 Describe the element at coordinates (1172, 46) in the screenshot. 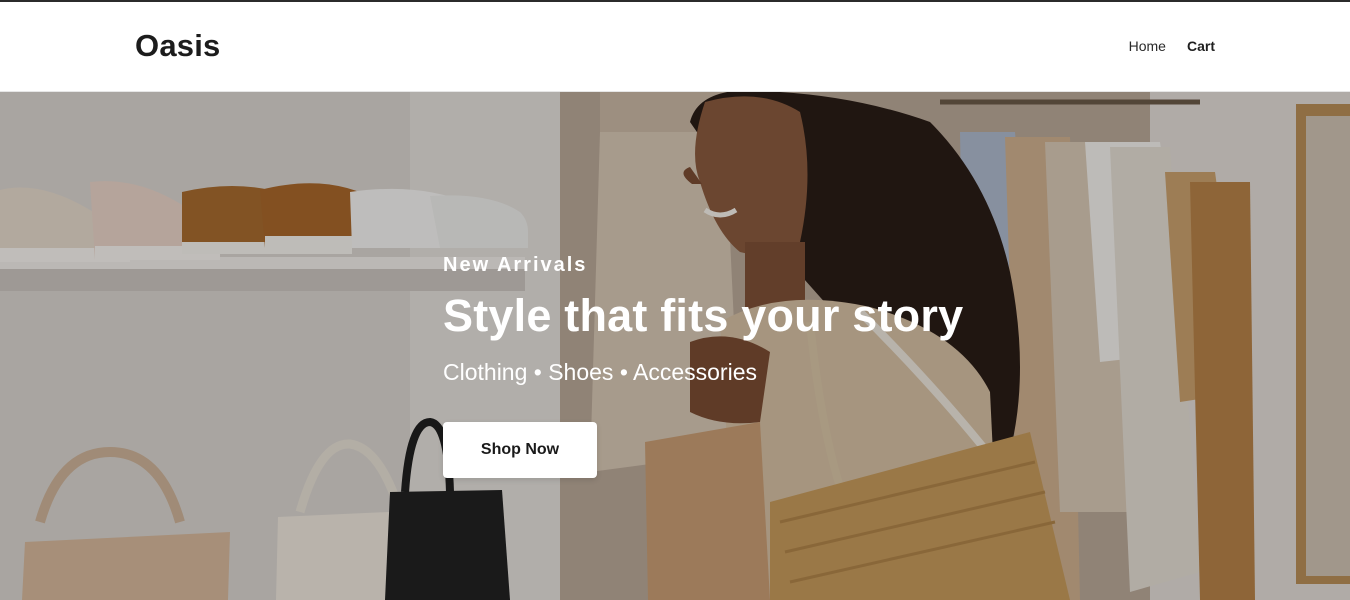

I see `main-nav: Home Cart` at that location.